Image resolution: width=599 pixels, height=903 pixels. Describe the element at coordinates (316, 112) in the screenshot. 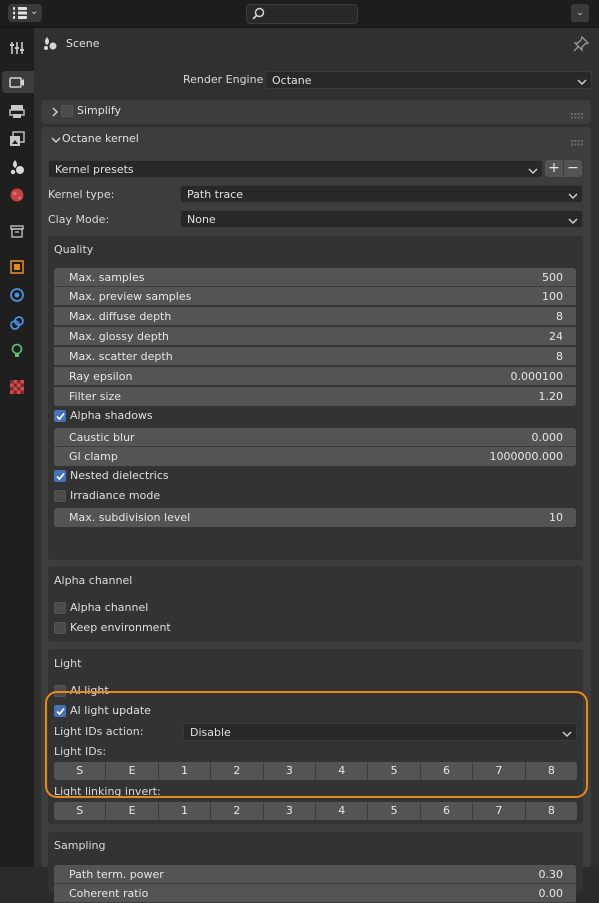

I see `simplify-panel-header: Simplify` at that location.